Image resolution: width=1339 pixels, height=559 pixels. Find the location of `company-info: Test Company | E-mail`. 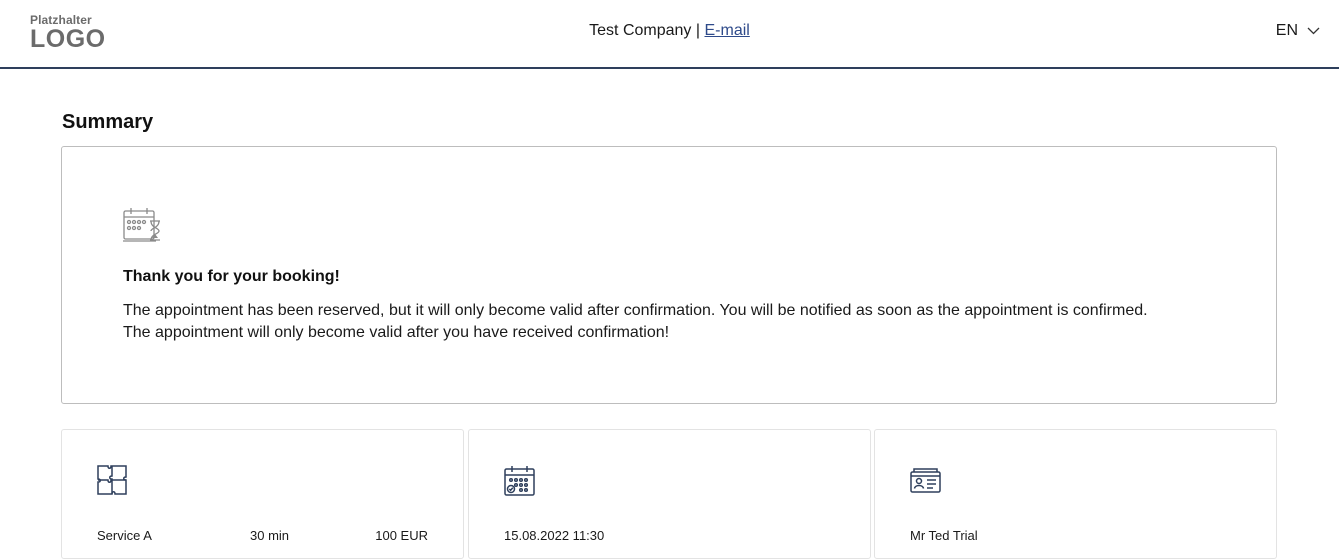

company-info: Test Company | E-mail is located at coordinates (669, 31).